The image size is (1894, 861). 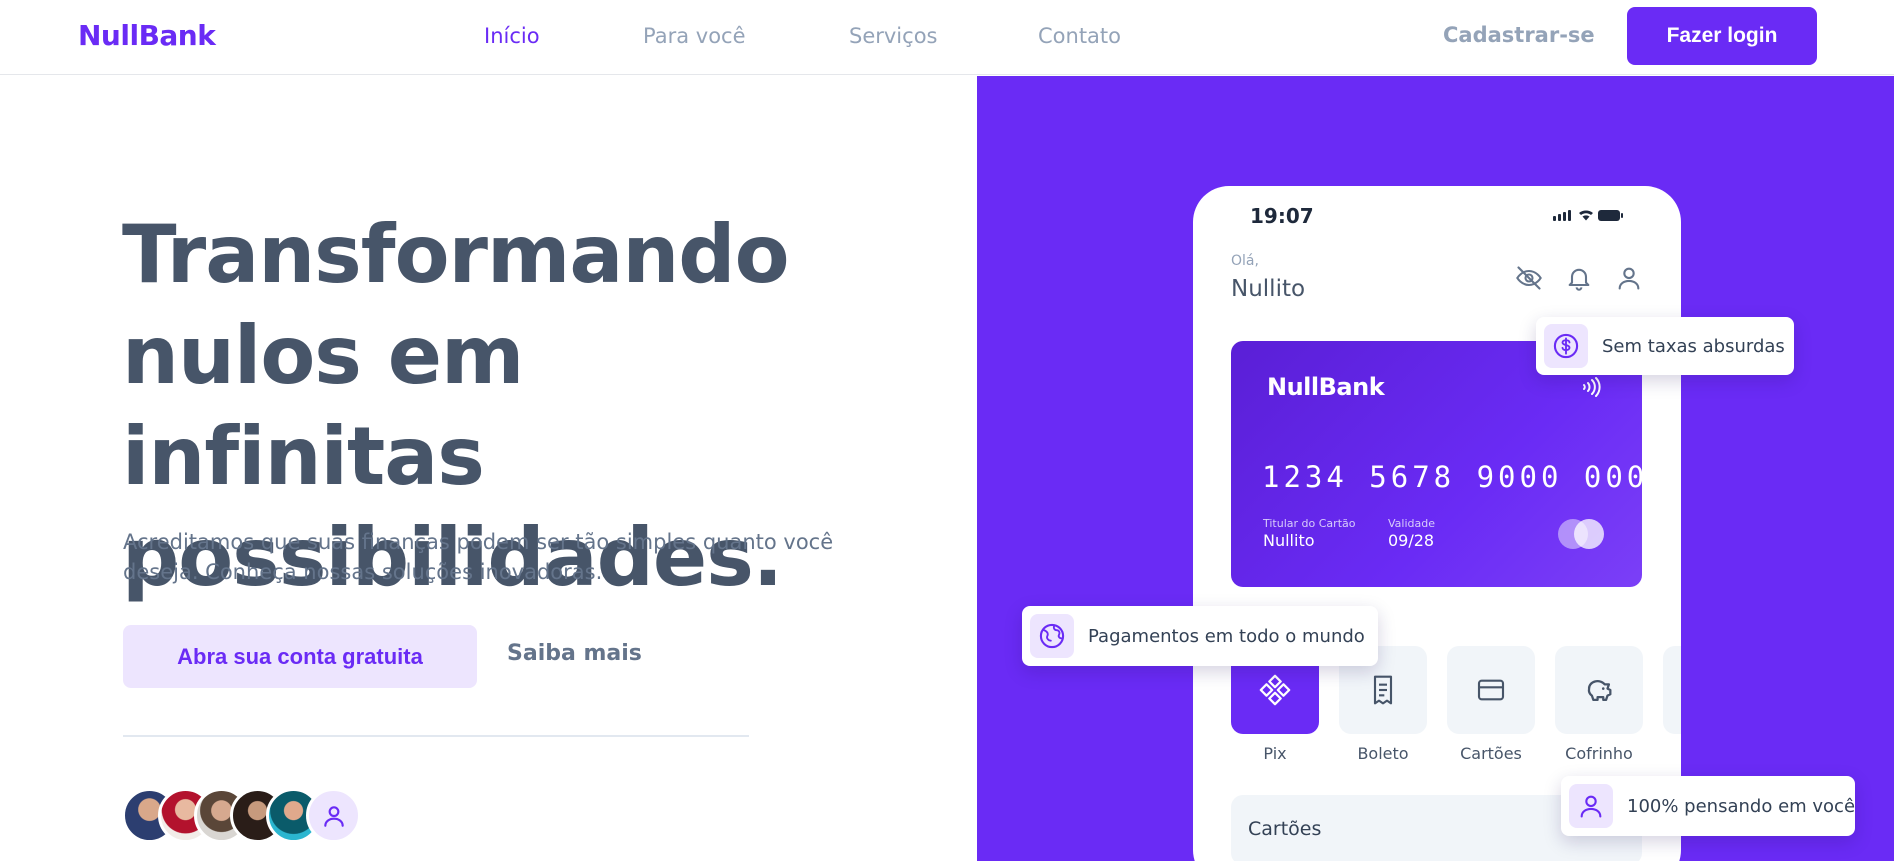 I want to click on action-more-partial, so click(x=1672, y=690).